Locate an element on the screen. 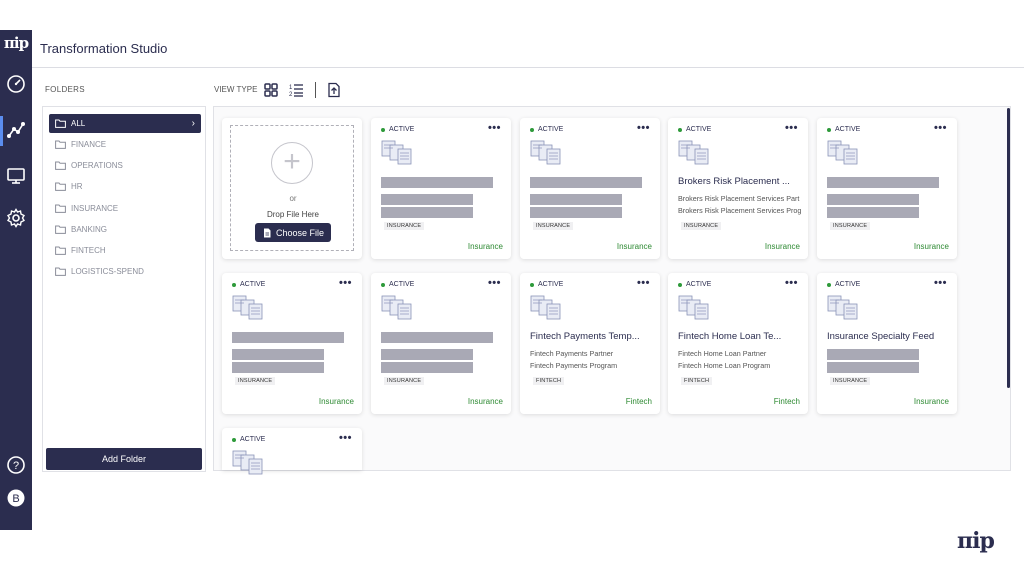 The width and height of the screenshot is (1024, 576). status-label: ACTIVE is located at coordinates (848, 284).